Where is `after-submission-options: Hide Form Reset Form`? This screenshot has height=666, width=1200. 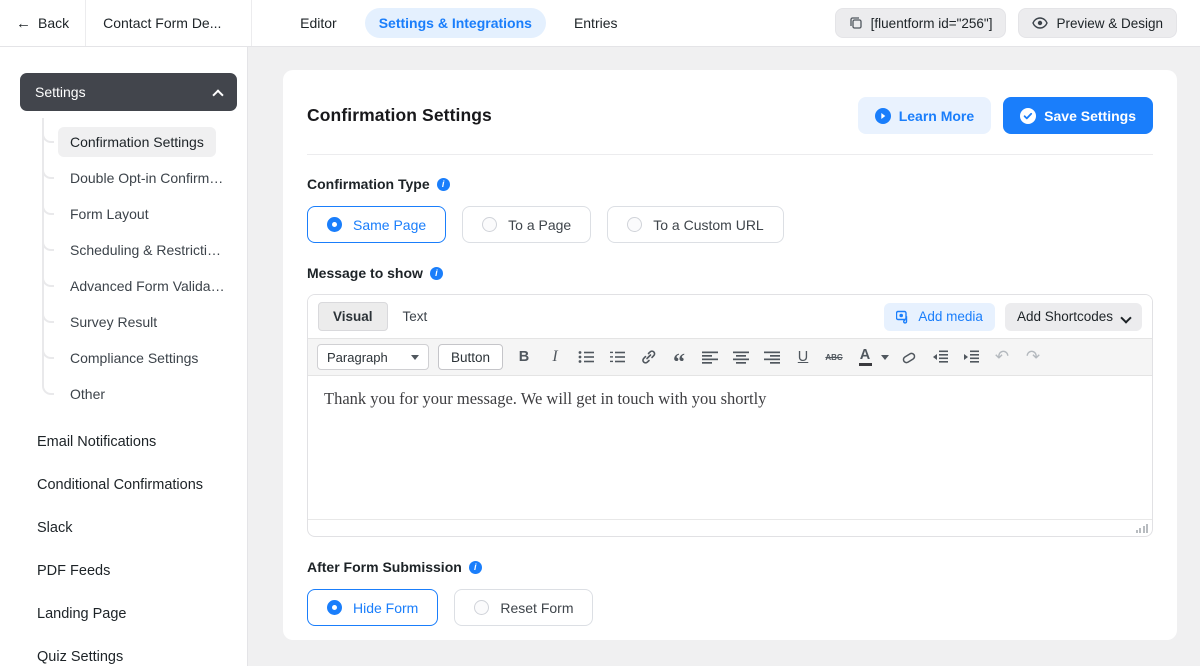
after-submission-options: Hide Form Reset Form is located at coordinates (730, 607).